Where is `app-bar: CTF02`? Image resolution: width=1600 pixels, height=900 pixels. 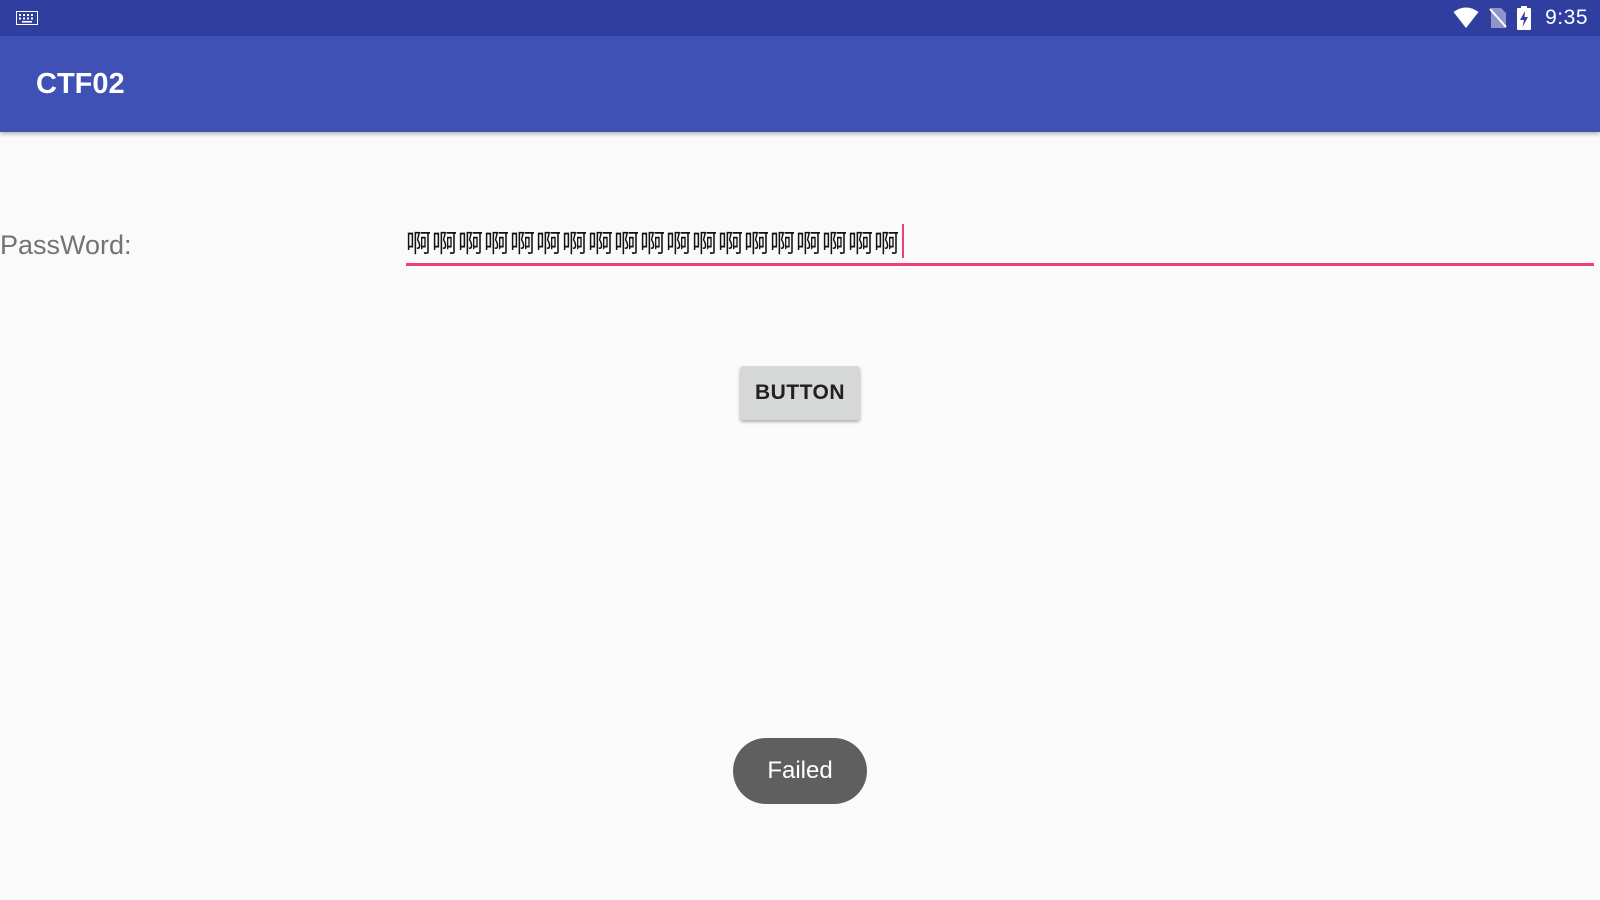
app-bar: CTF02 is located at coordinates (800, 84).